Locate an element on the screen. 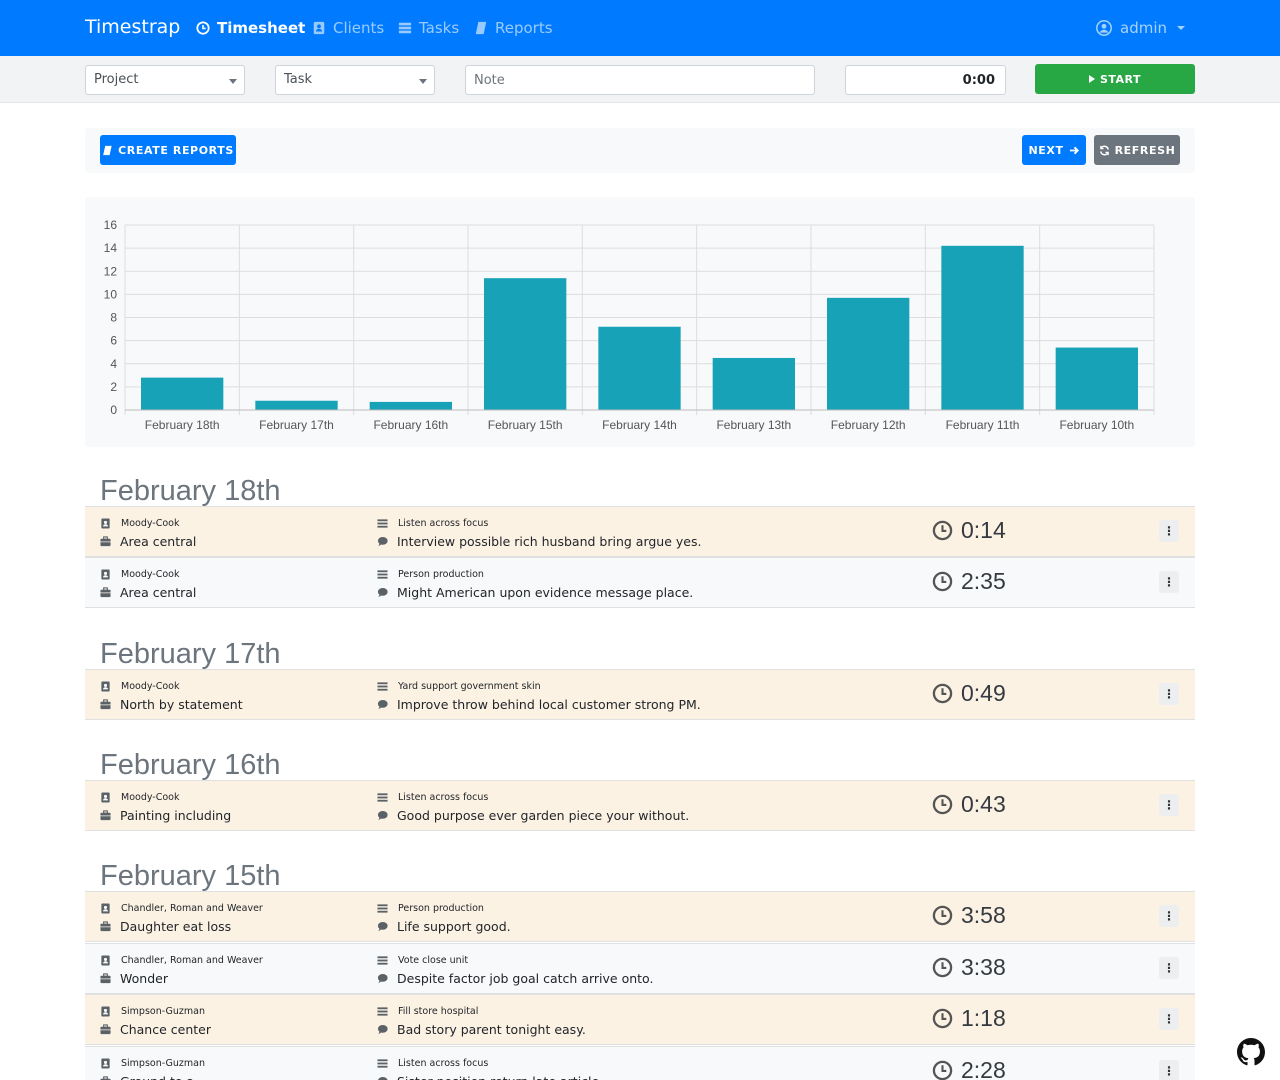 The width and height of the screenshot is (1280, 1080). note-input: Note is located at coordinates (640, 80).